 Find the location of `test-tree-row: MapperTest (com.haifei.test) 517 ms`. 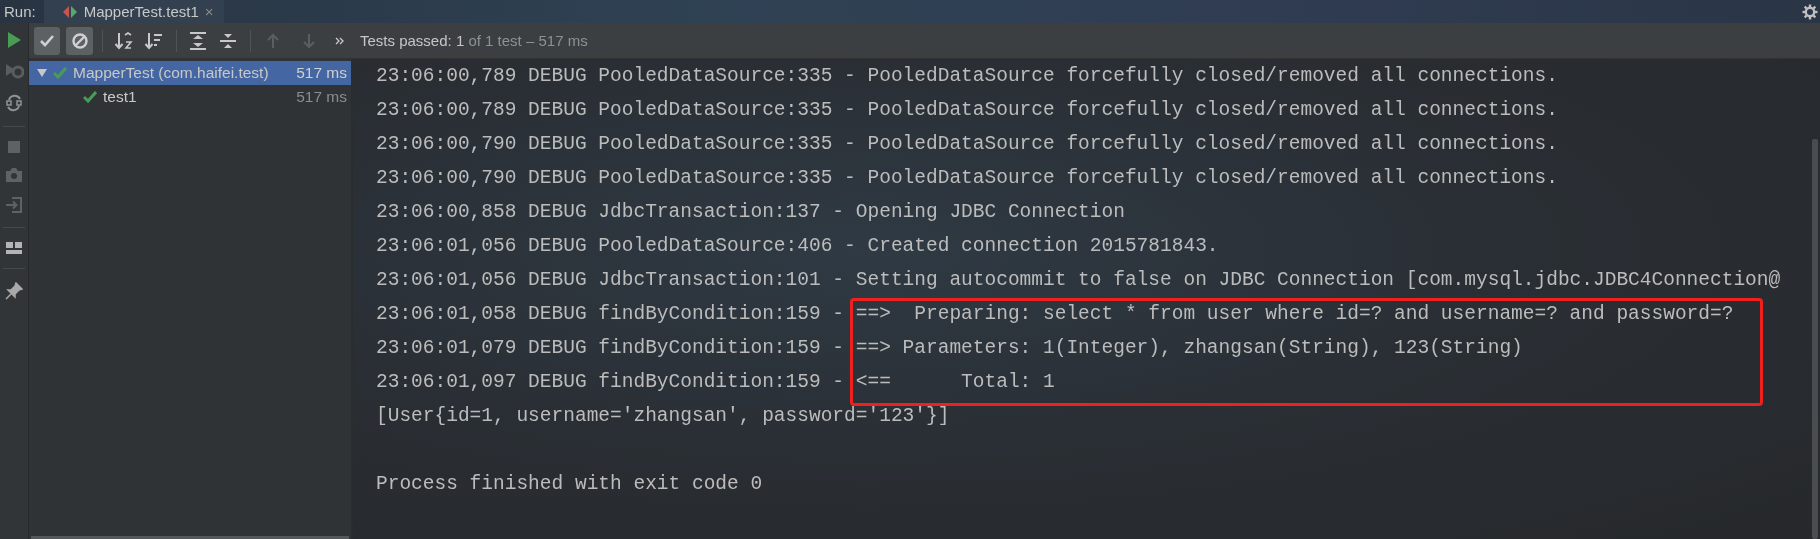

test-tree-row: MapperTest (com.haifei.test) 517 ms is located at coordinates (190, 73).